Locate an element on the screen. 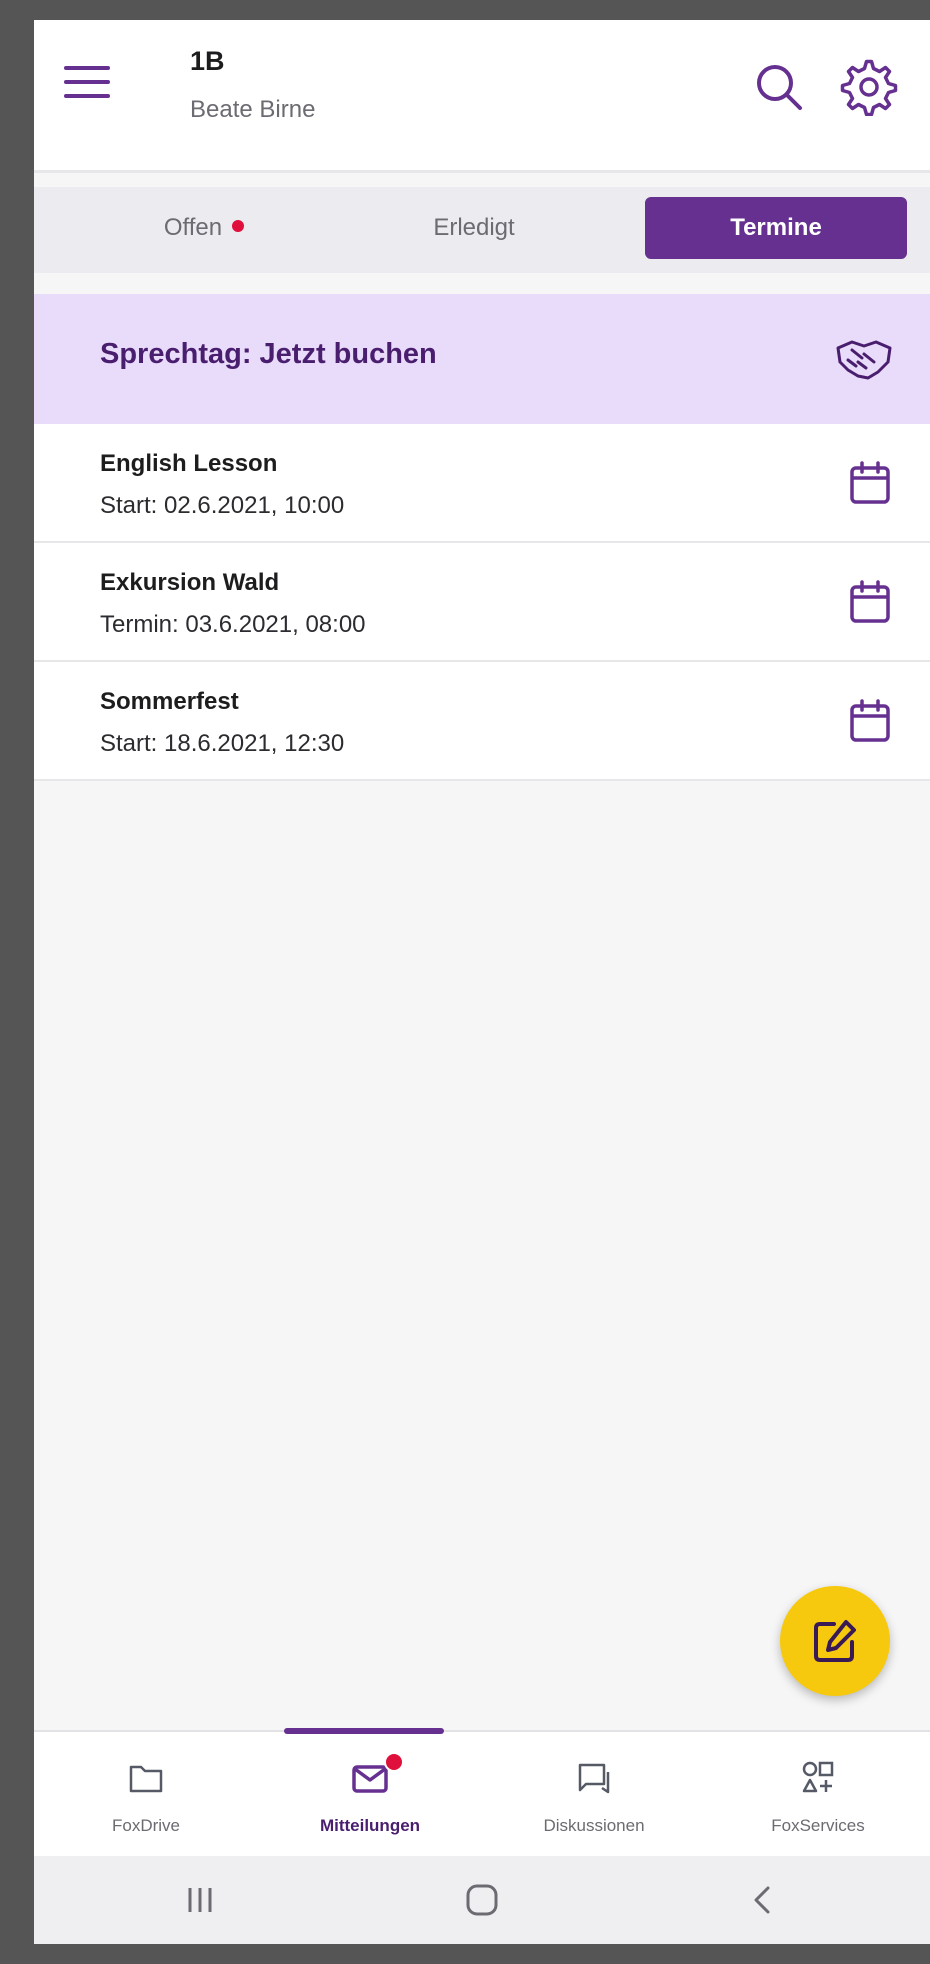  list-item: English Lesson Start: 02.6.2021, 10:00 is located at coordinates (482, 483).